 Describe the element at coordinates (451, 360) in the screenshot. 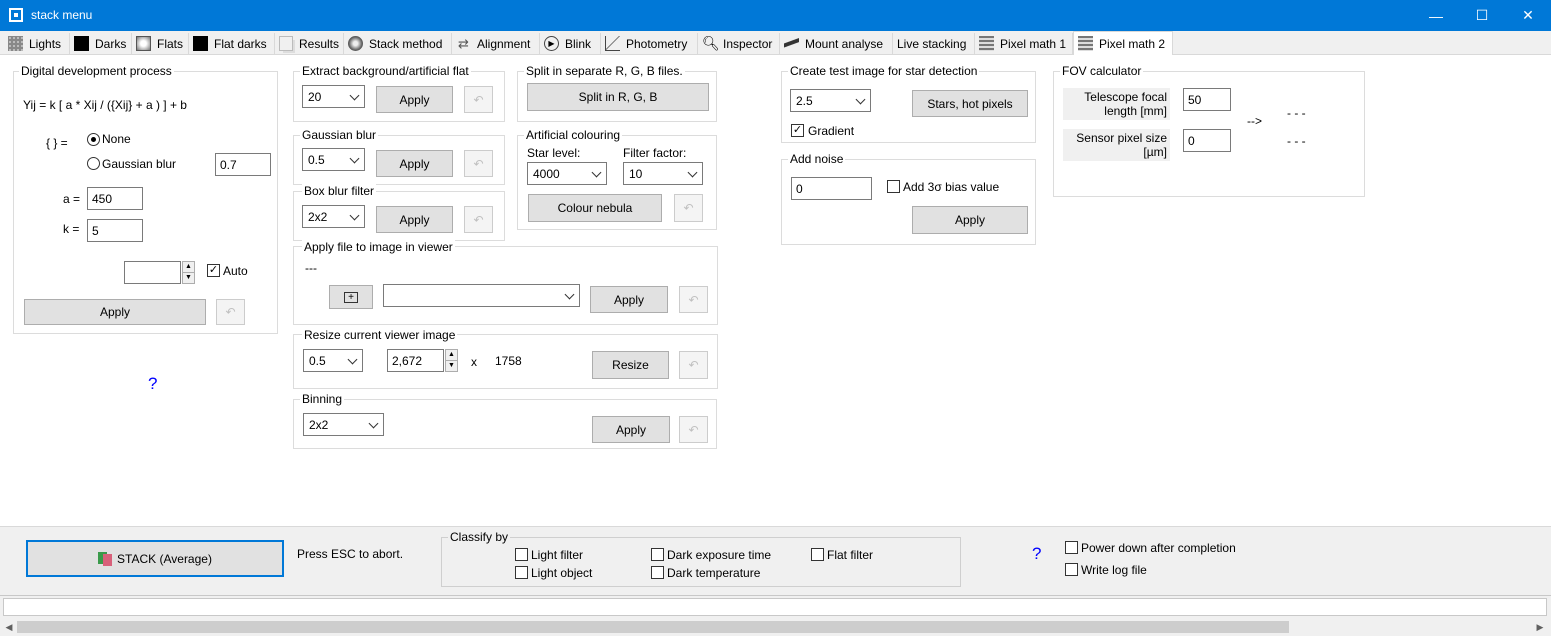

I see `resize-width-spinner: ▲ ▼` at that location.